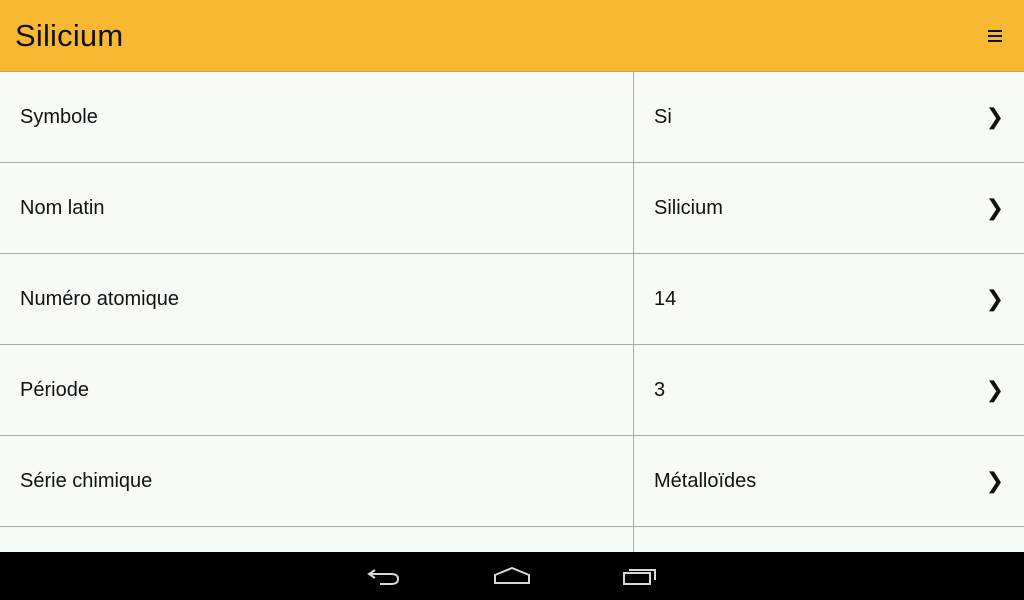 This screenshot has width=1024, height=600. I want to click on back-icon, so click(383, 577).